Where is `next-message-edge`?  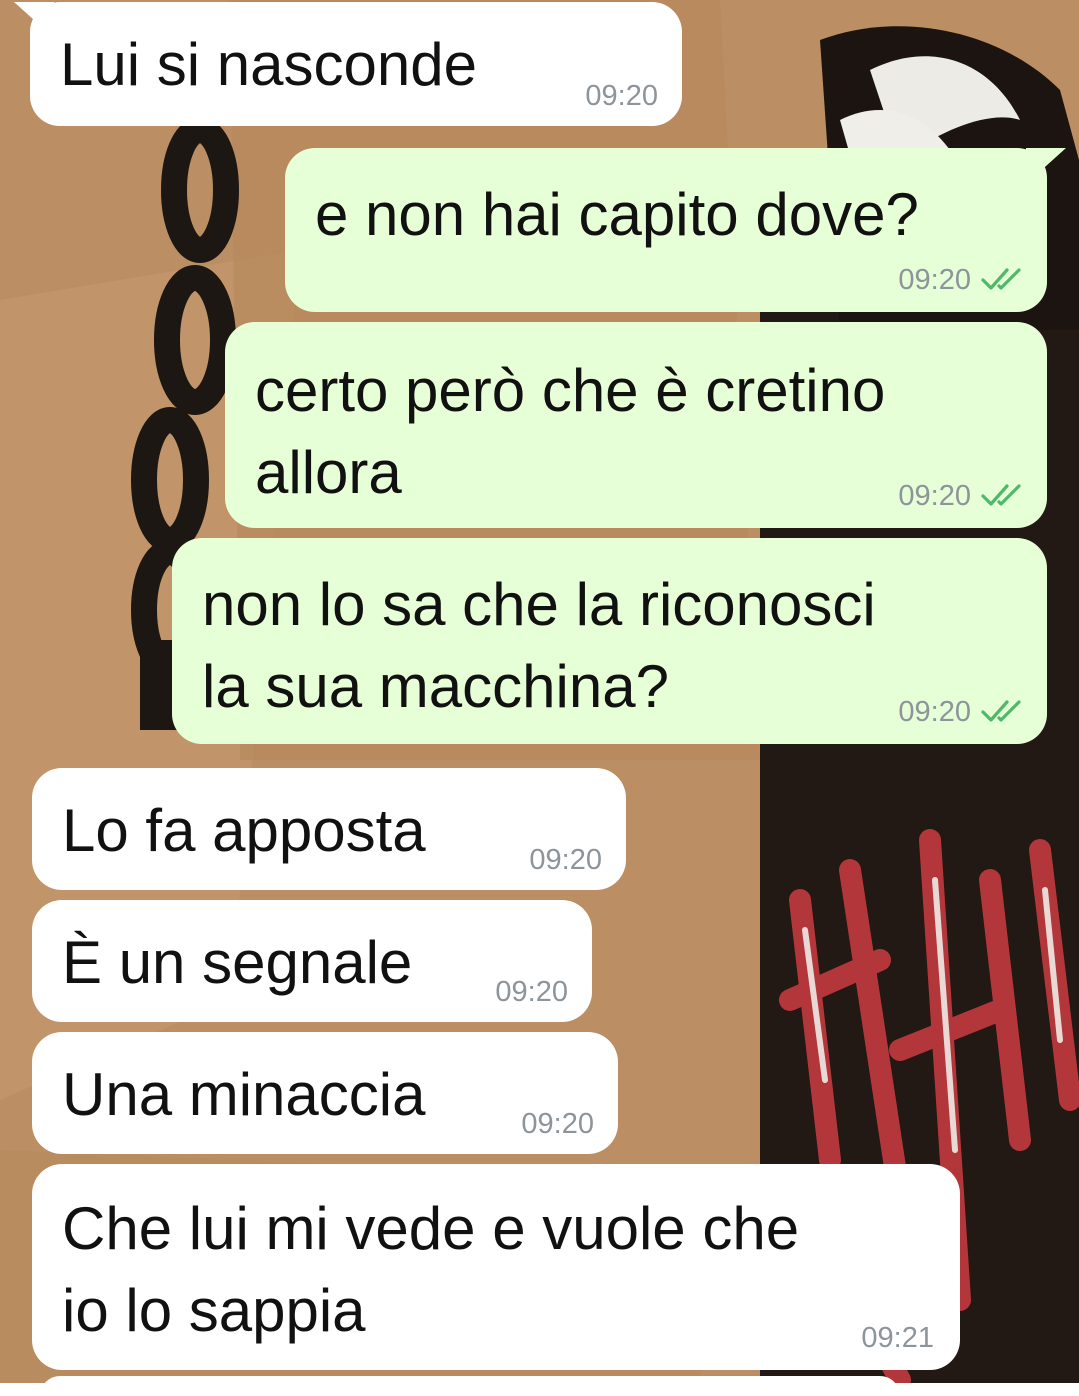
next-message-edge is located at coordinates (470, 1386).